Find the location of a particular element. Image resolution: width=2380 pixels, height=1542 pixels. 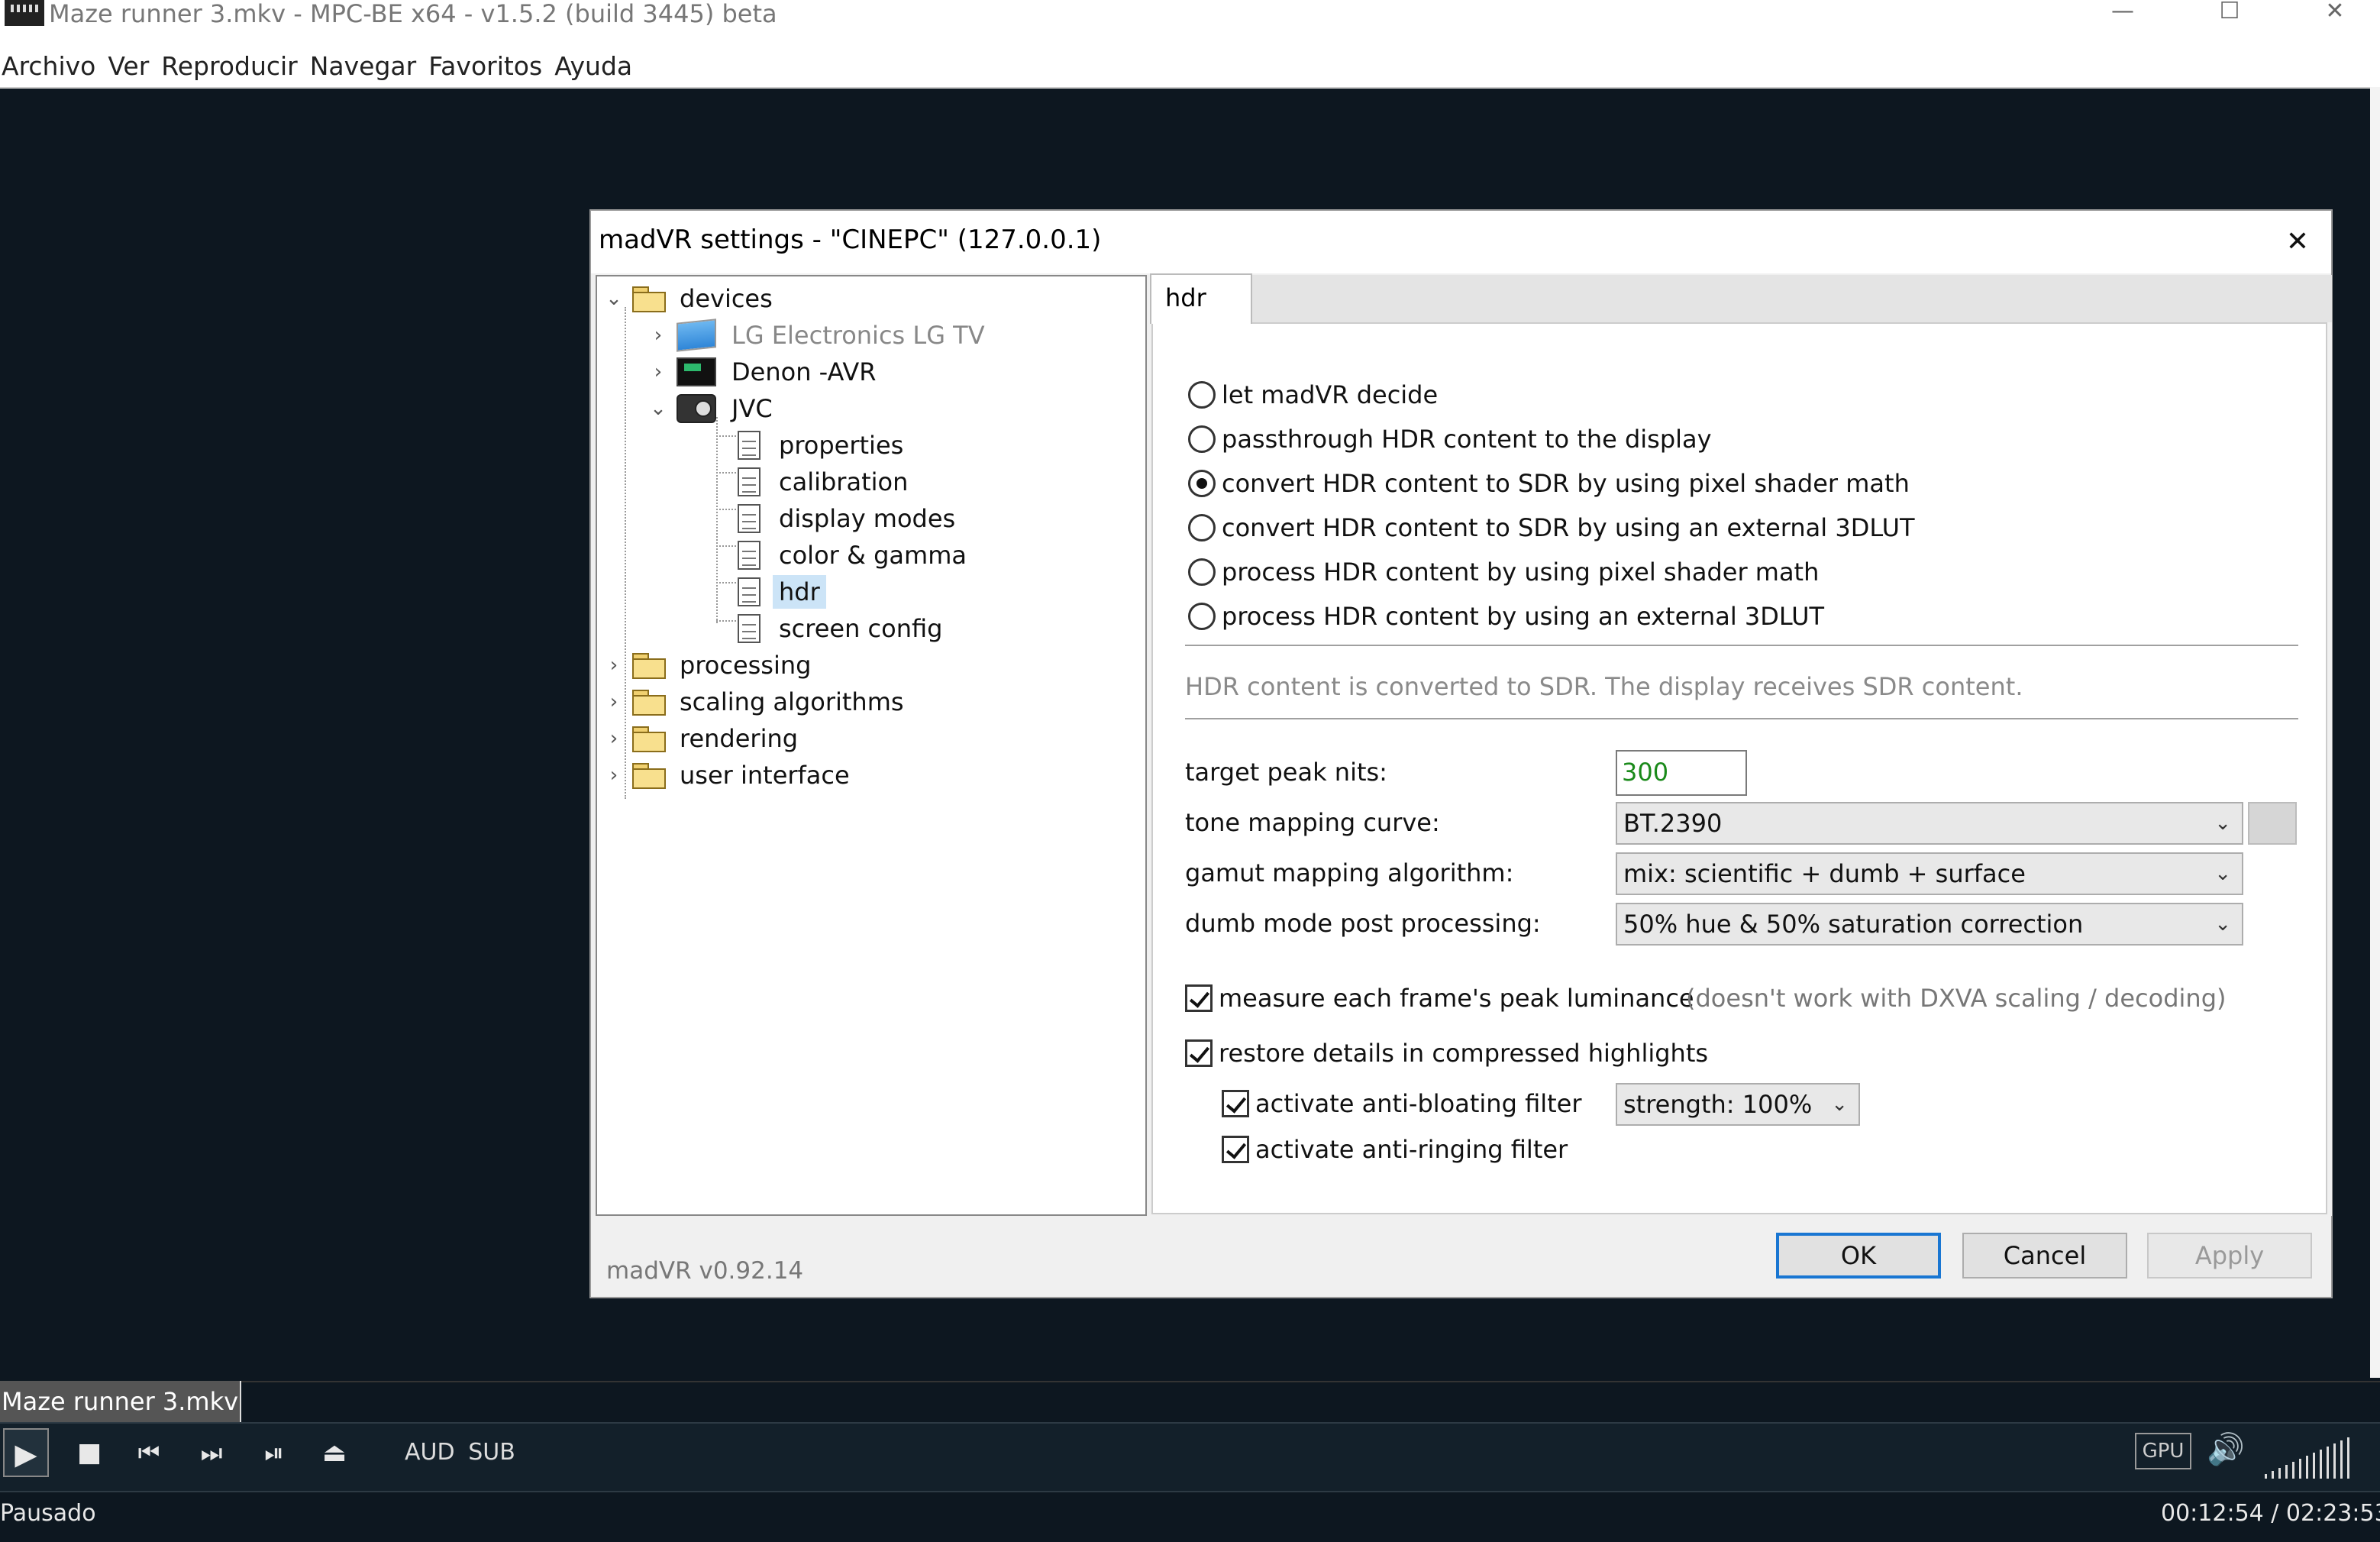

menu-ver: Ver is located at coordinates (127, 66).